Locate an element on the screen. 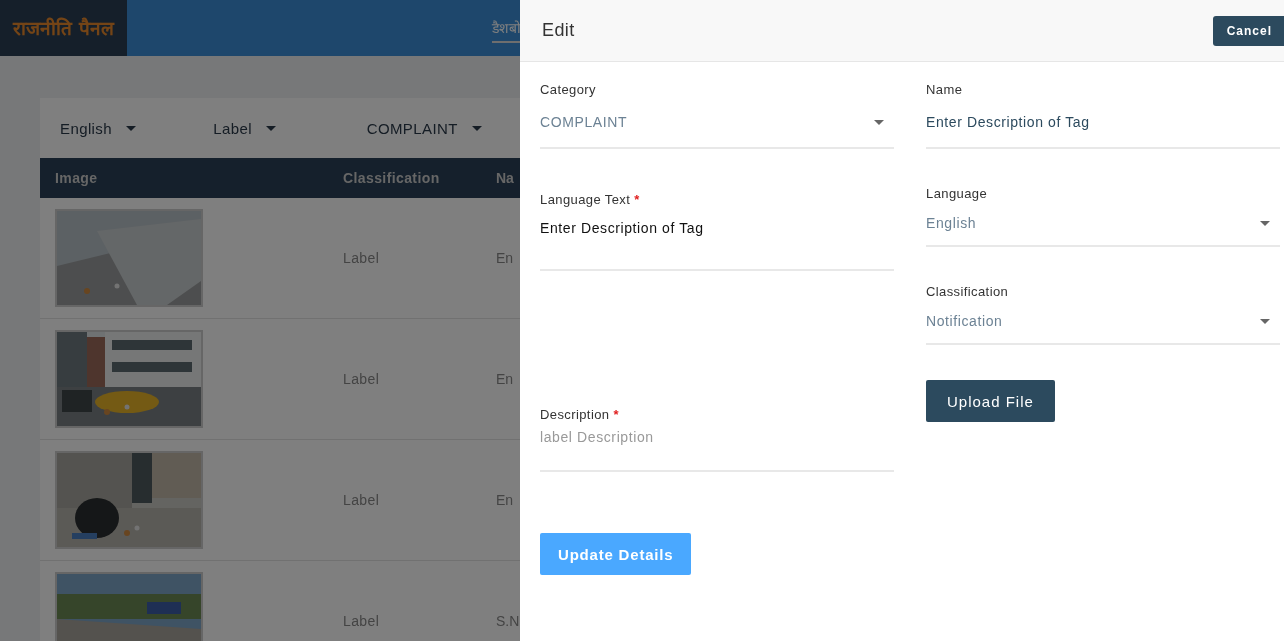 Image resolution: width=1284 pixels, height=641 pixels. select-field: Notification is located at coordinates (1103, 322).